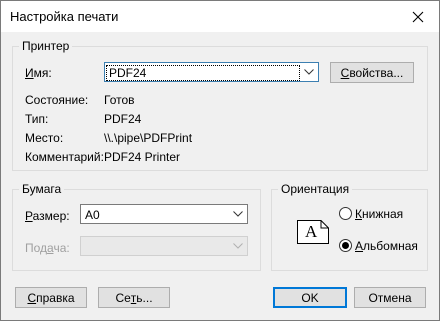 Image resolution: width=440 pixels, height=321 pixels. I want to click on orientation-preview-letter: A, so click(311, 231).